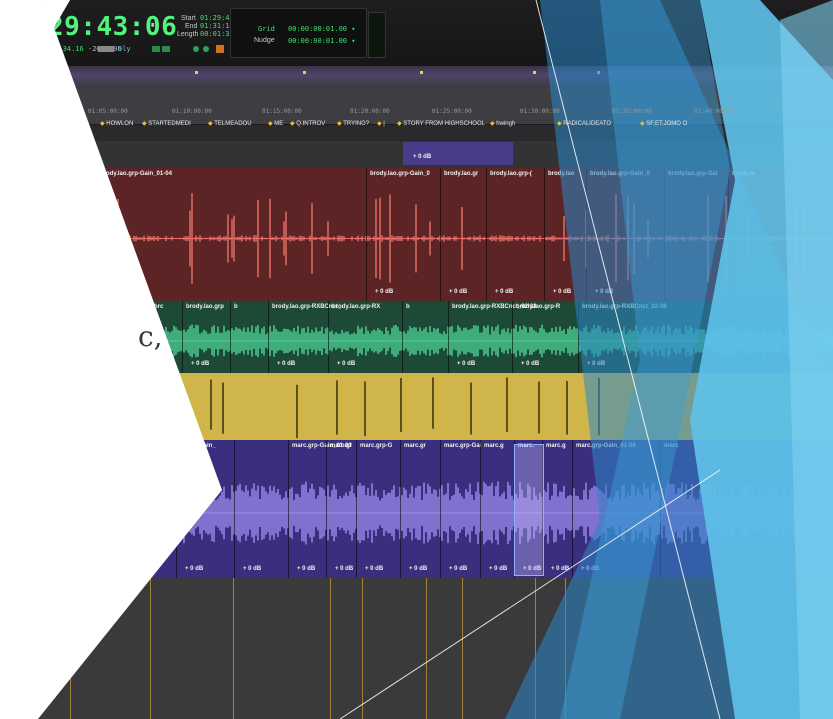 Image resolution: width=833 pixels, height=719 pixels. What do you see at coordinates (384, 124) in the screenshot?
I see `marker-label: |` at bounding box center [384, 124].